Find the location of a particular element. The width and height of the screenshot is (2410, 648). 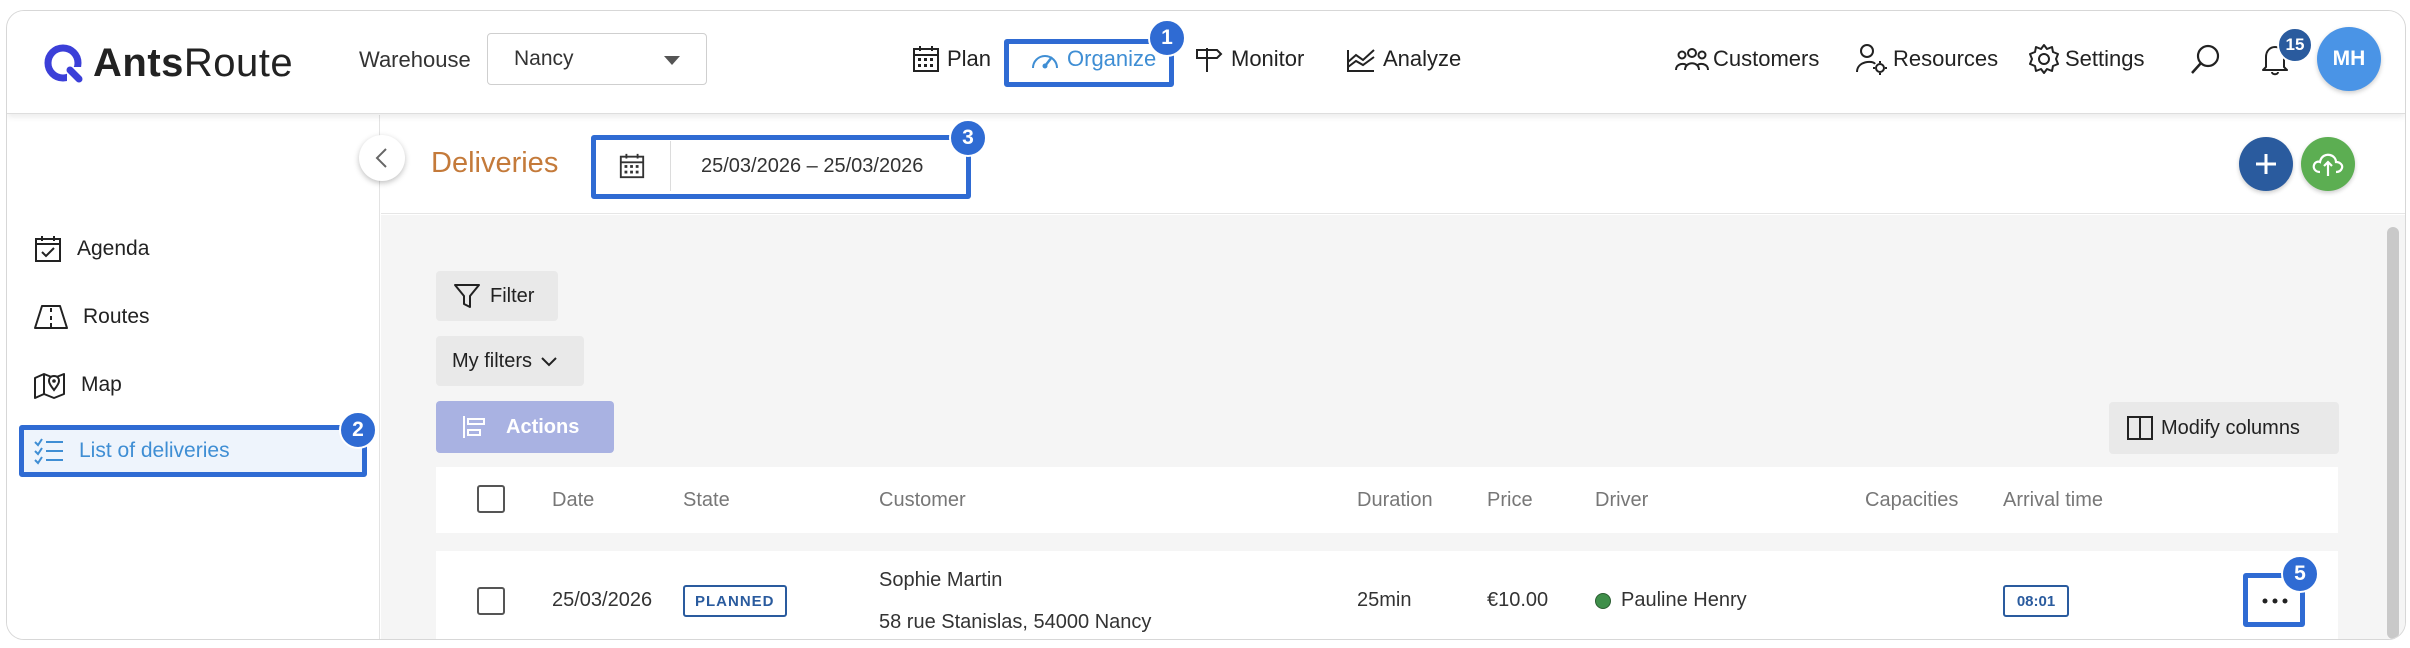

warehouse-label: Warehouse is located at coordinates (415, 59).